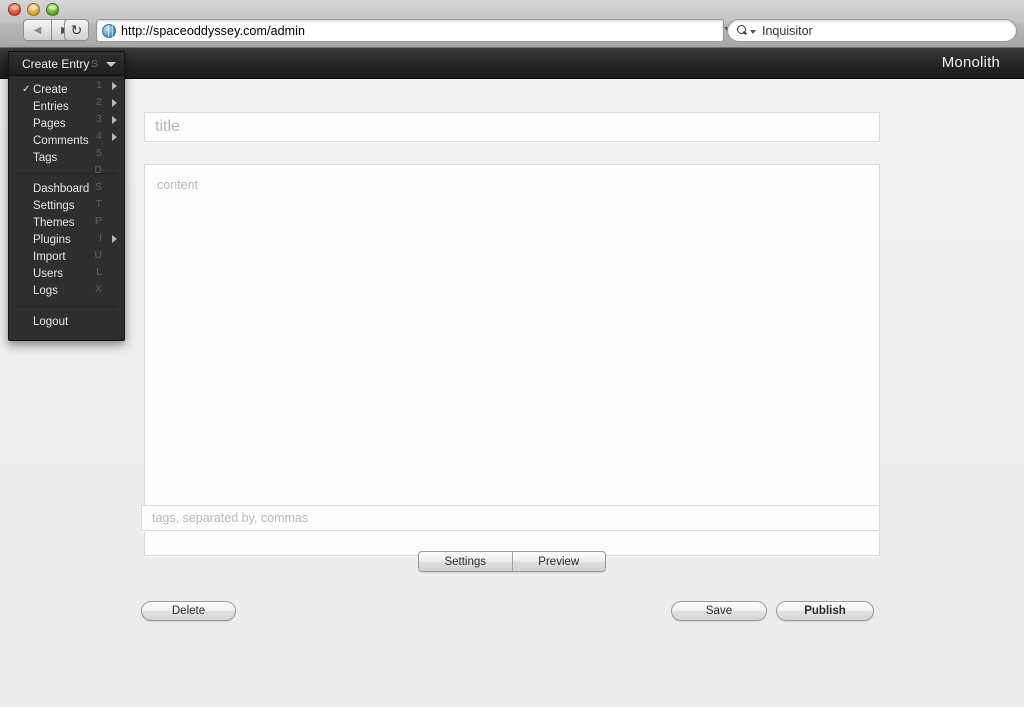  What do you see at coordinates (26, 89) in the screenshot?
I see `checkmark-icon: ✓` at bounding box center [26, 89].